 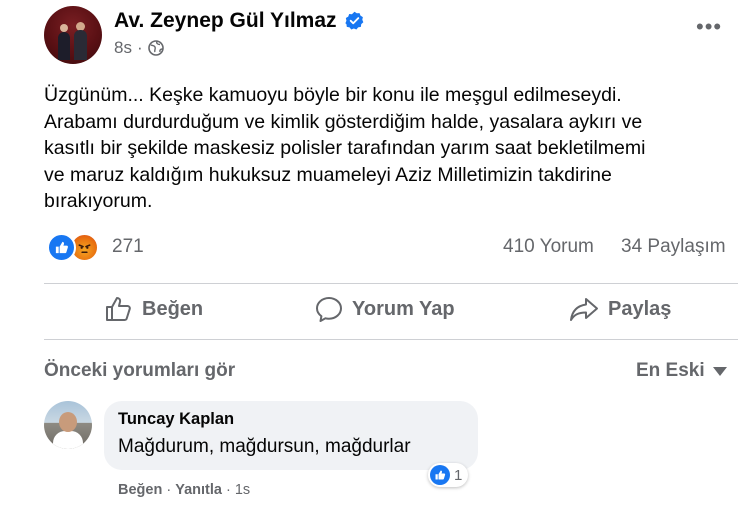 I want to click on comment-reply-link: Yanıtla, so click(x=198, y=490).